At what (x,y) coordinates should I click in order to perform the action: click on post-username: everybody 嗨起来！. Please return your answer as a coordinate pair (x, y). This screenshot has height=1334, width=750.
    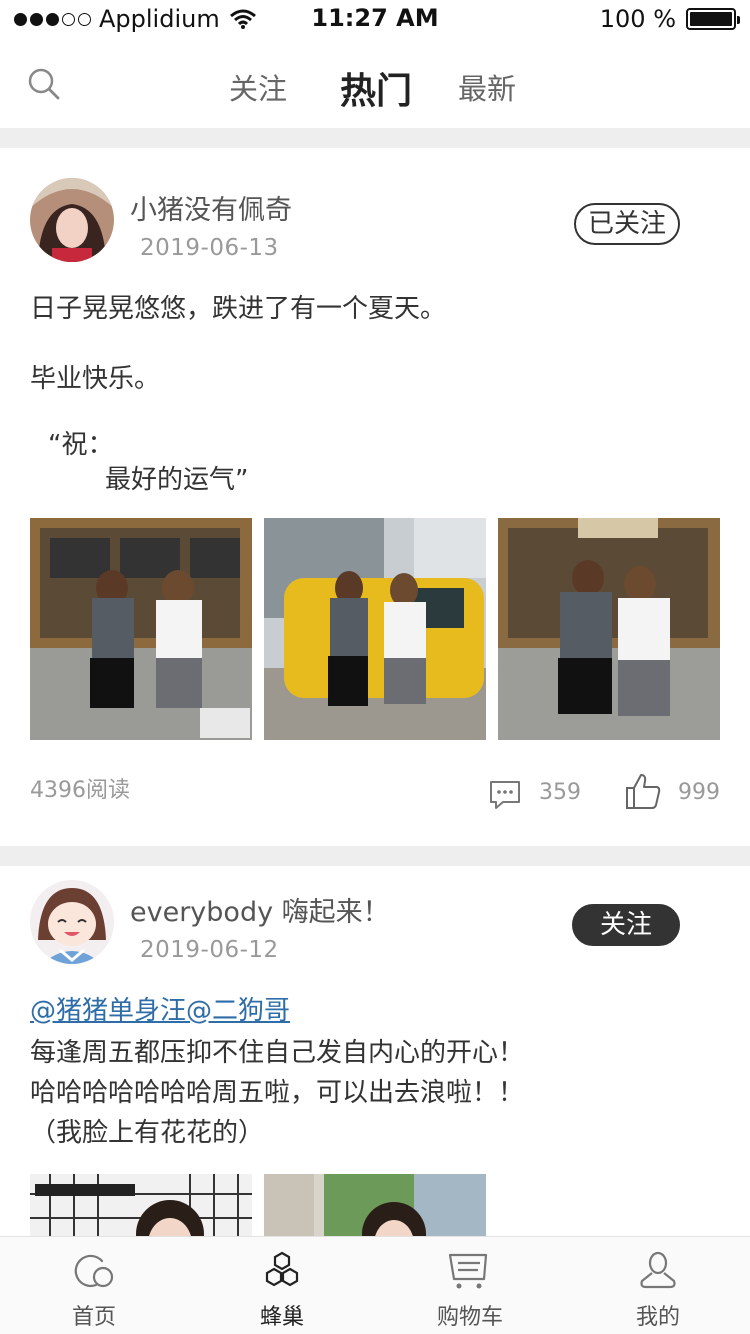
    Looking at the image, I should click on (260, 909).